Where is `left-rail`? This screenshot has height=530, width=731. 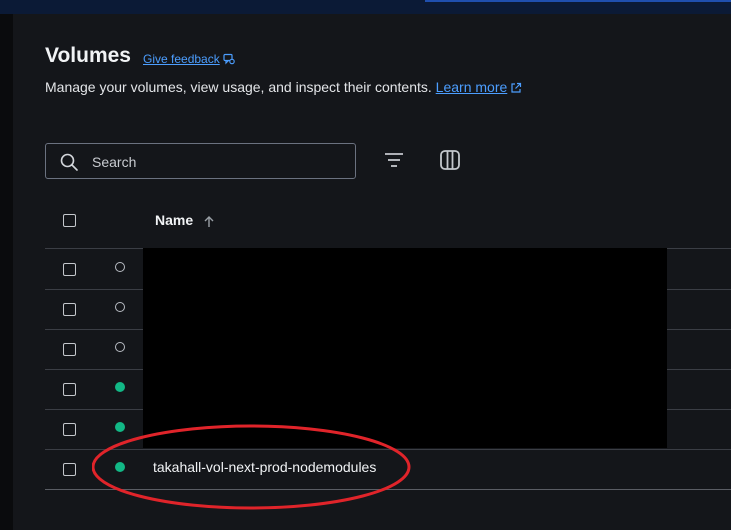 left-rail is located at coordinates (6, 272).